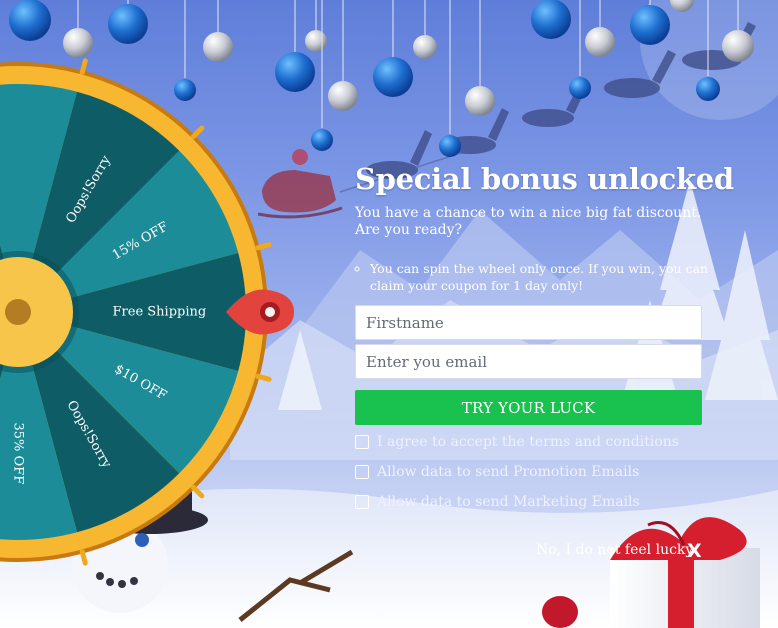 This screenshot has height=628, width=778. I want to click on decline-link: No, I do not feel lucky, so click(614, 550).